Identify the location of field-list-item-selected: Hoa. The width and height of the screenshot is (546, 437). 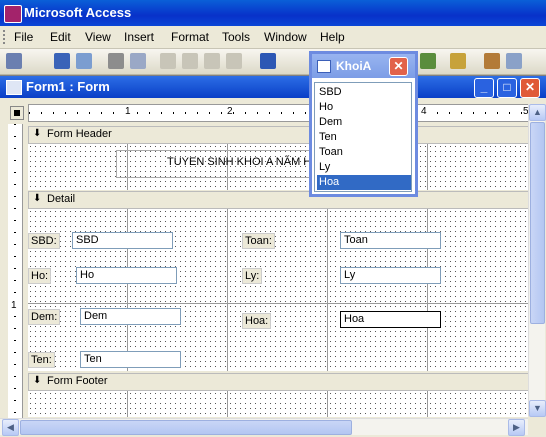
(364, 182).